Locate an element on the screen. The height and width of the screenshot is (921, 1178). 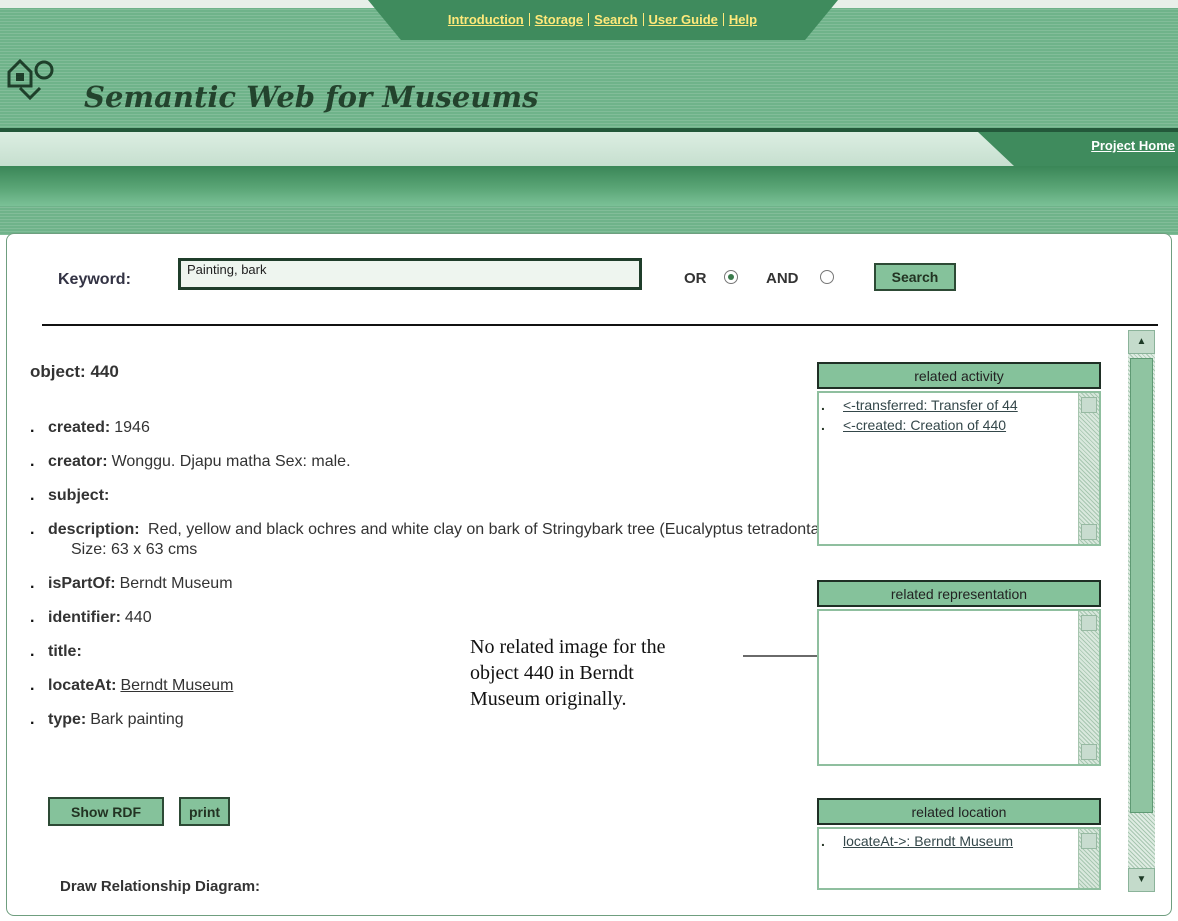
property-key: description: is located at coordinates (94, 529).